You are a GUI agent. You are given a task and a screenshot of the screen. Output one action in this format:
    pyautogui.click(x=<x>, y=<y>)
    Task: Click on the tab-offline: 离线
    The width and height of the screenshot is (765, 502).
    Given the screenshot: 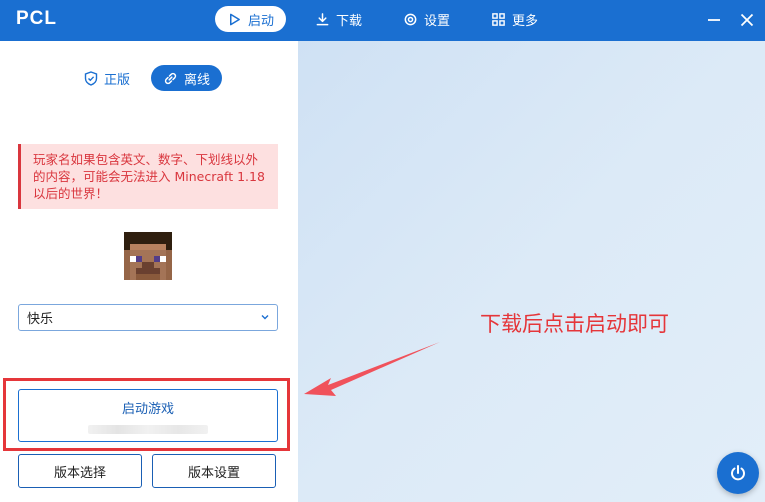 What is the action you would take?
    pyautogui.click(x=187, y=78)
    